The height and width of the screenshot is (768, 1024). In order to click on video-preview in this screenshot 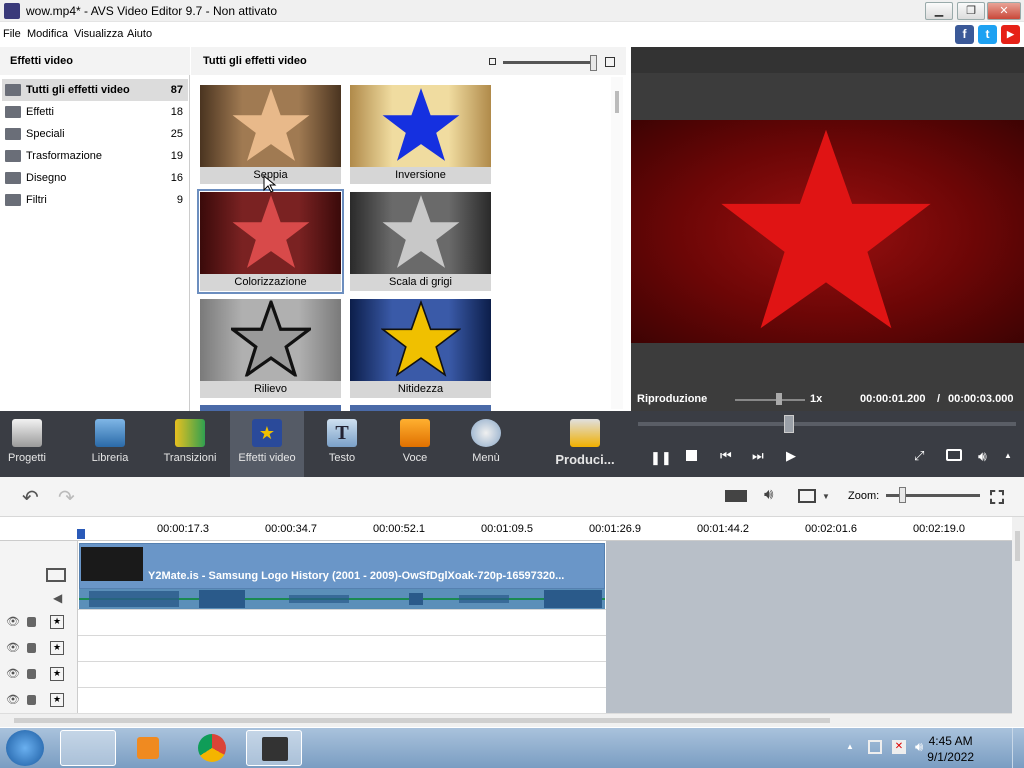, I will do `click(827, 231)`.